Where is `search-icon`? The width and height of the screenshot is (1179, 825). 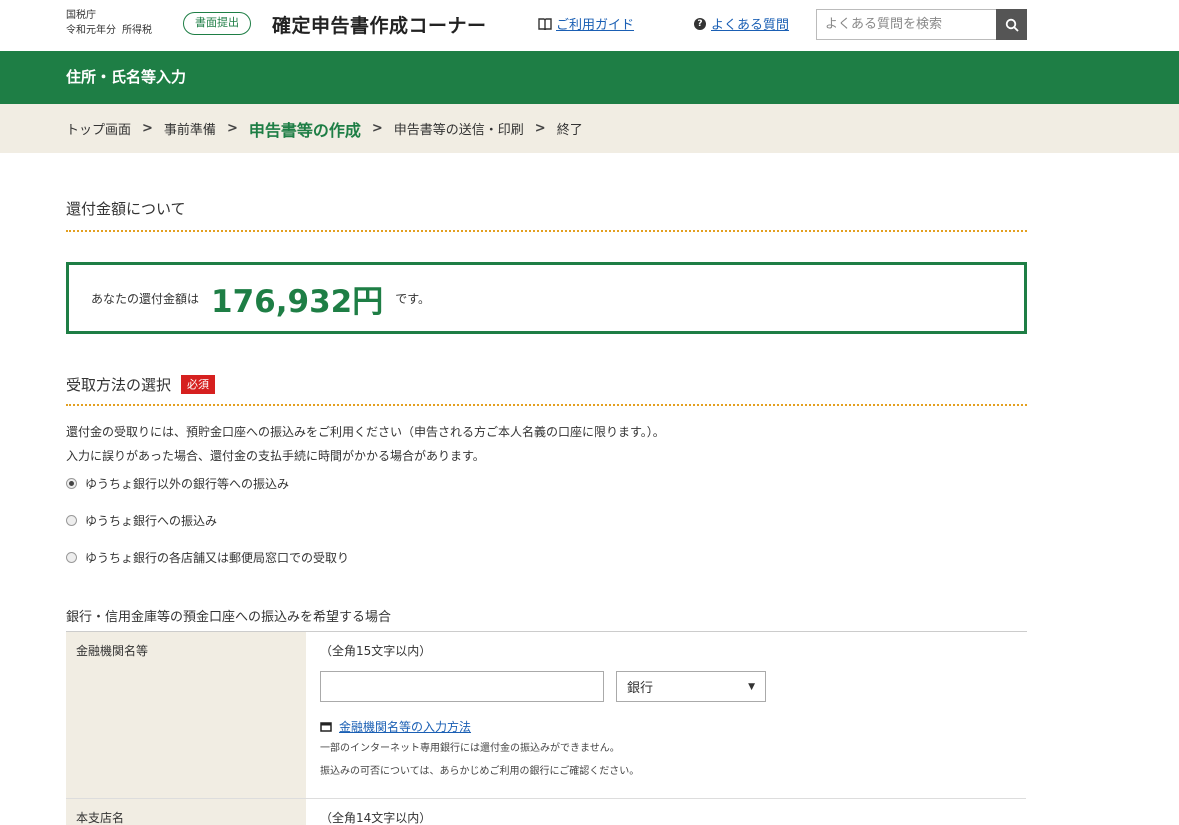
search-icon is located at coordinates (1012, 25).